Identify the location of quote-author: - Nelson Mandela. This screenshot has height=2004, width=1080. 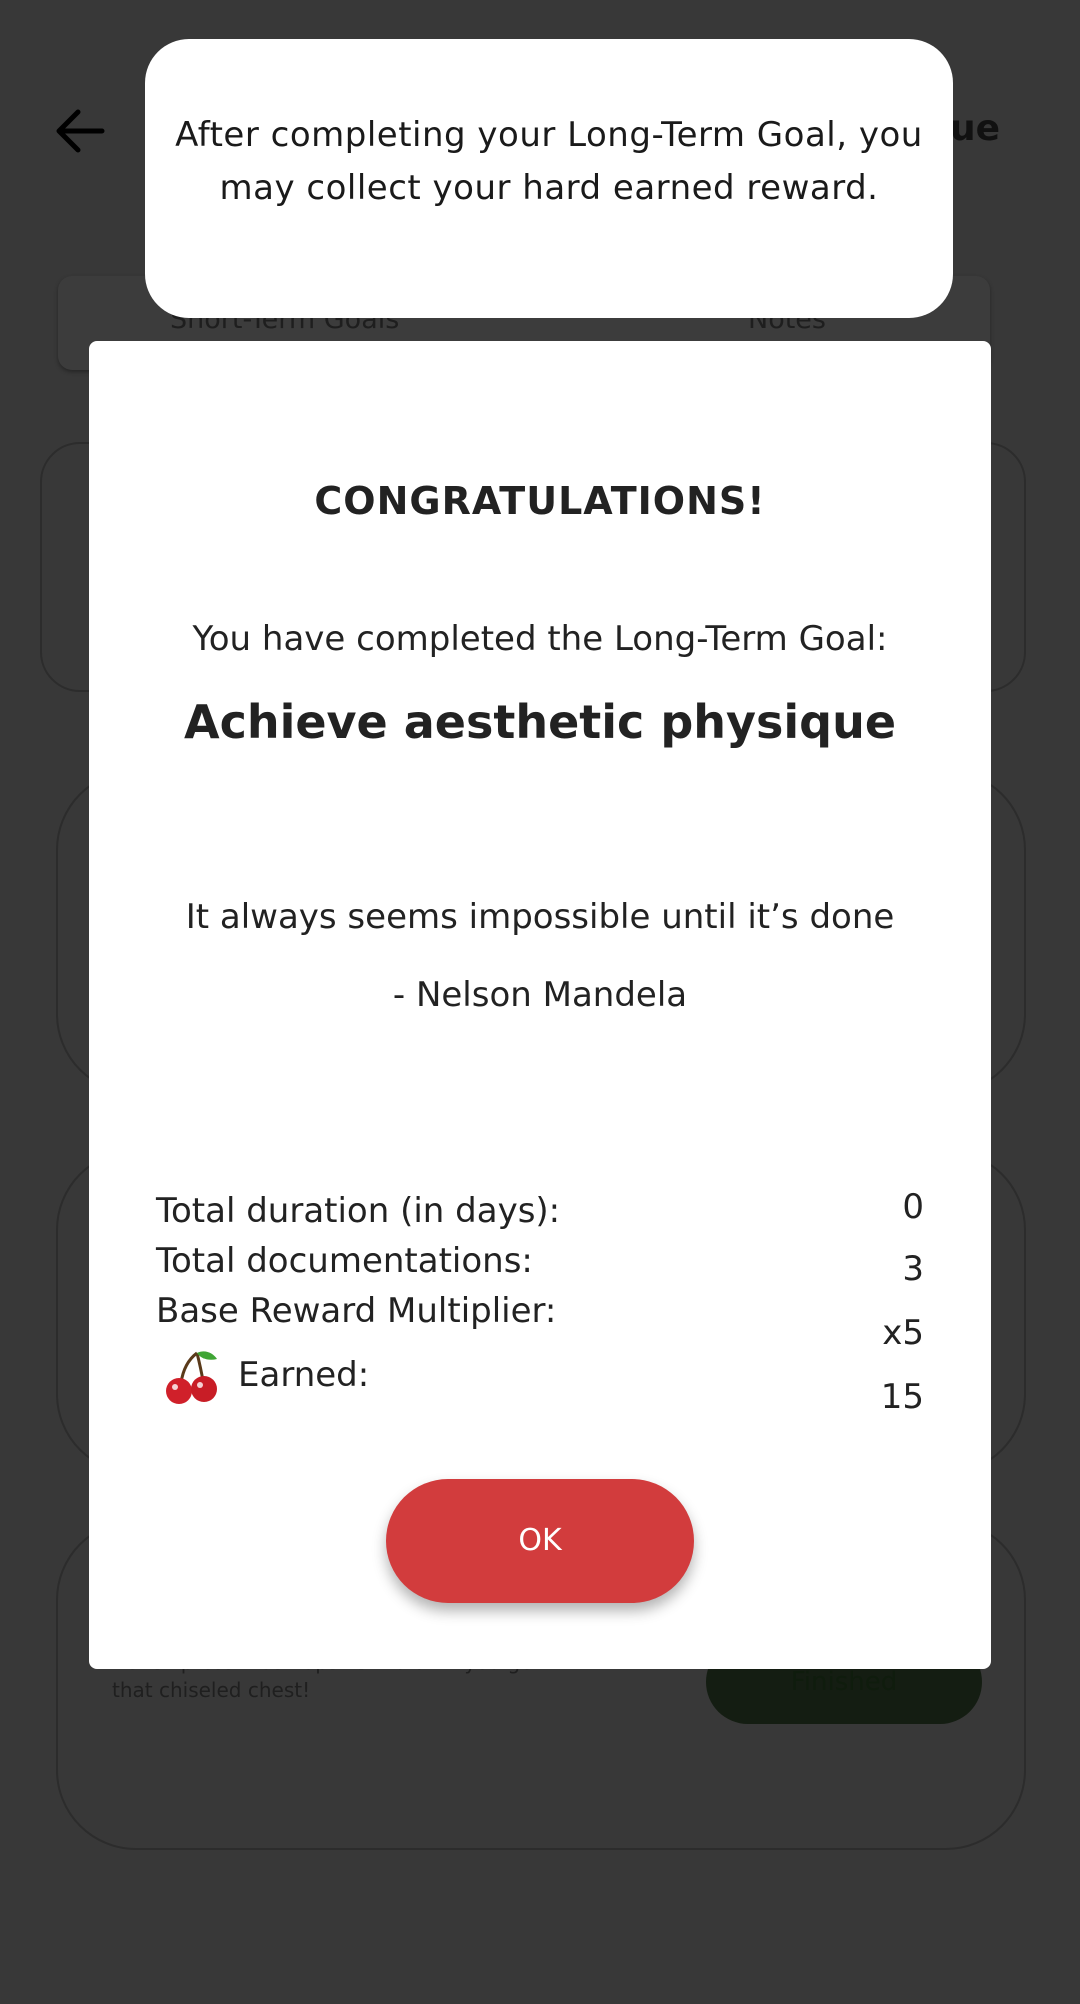
(540, 995).